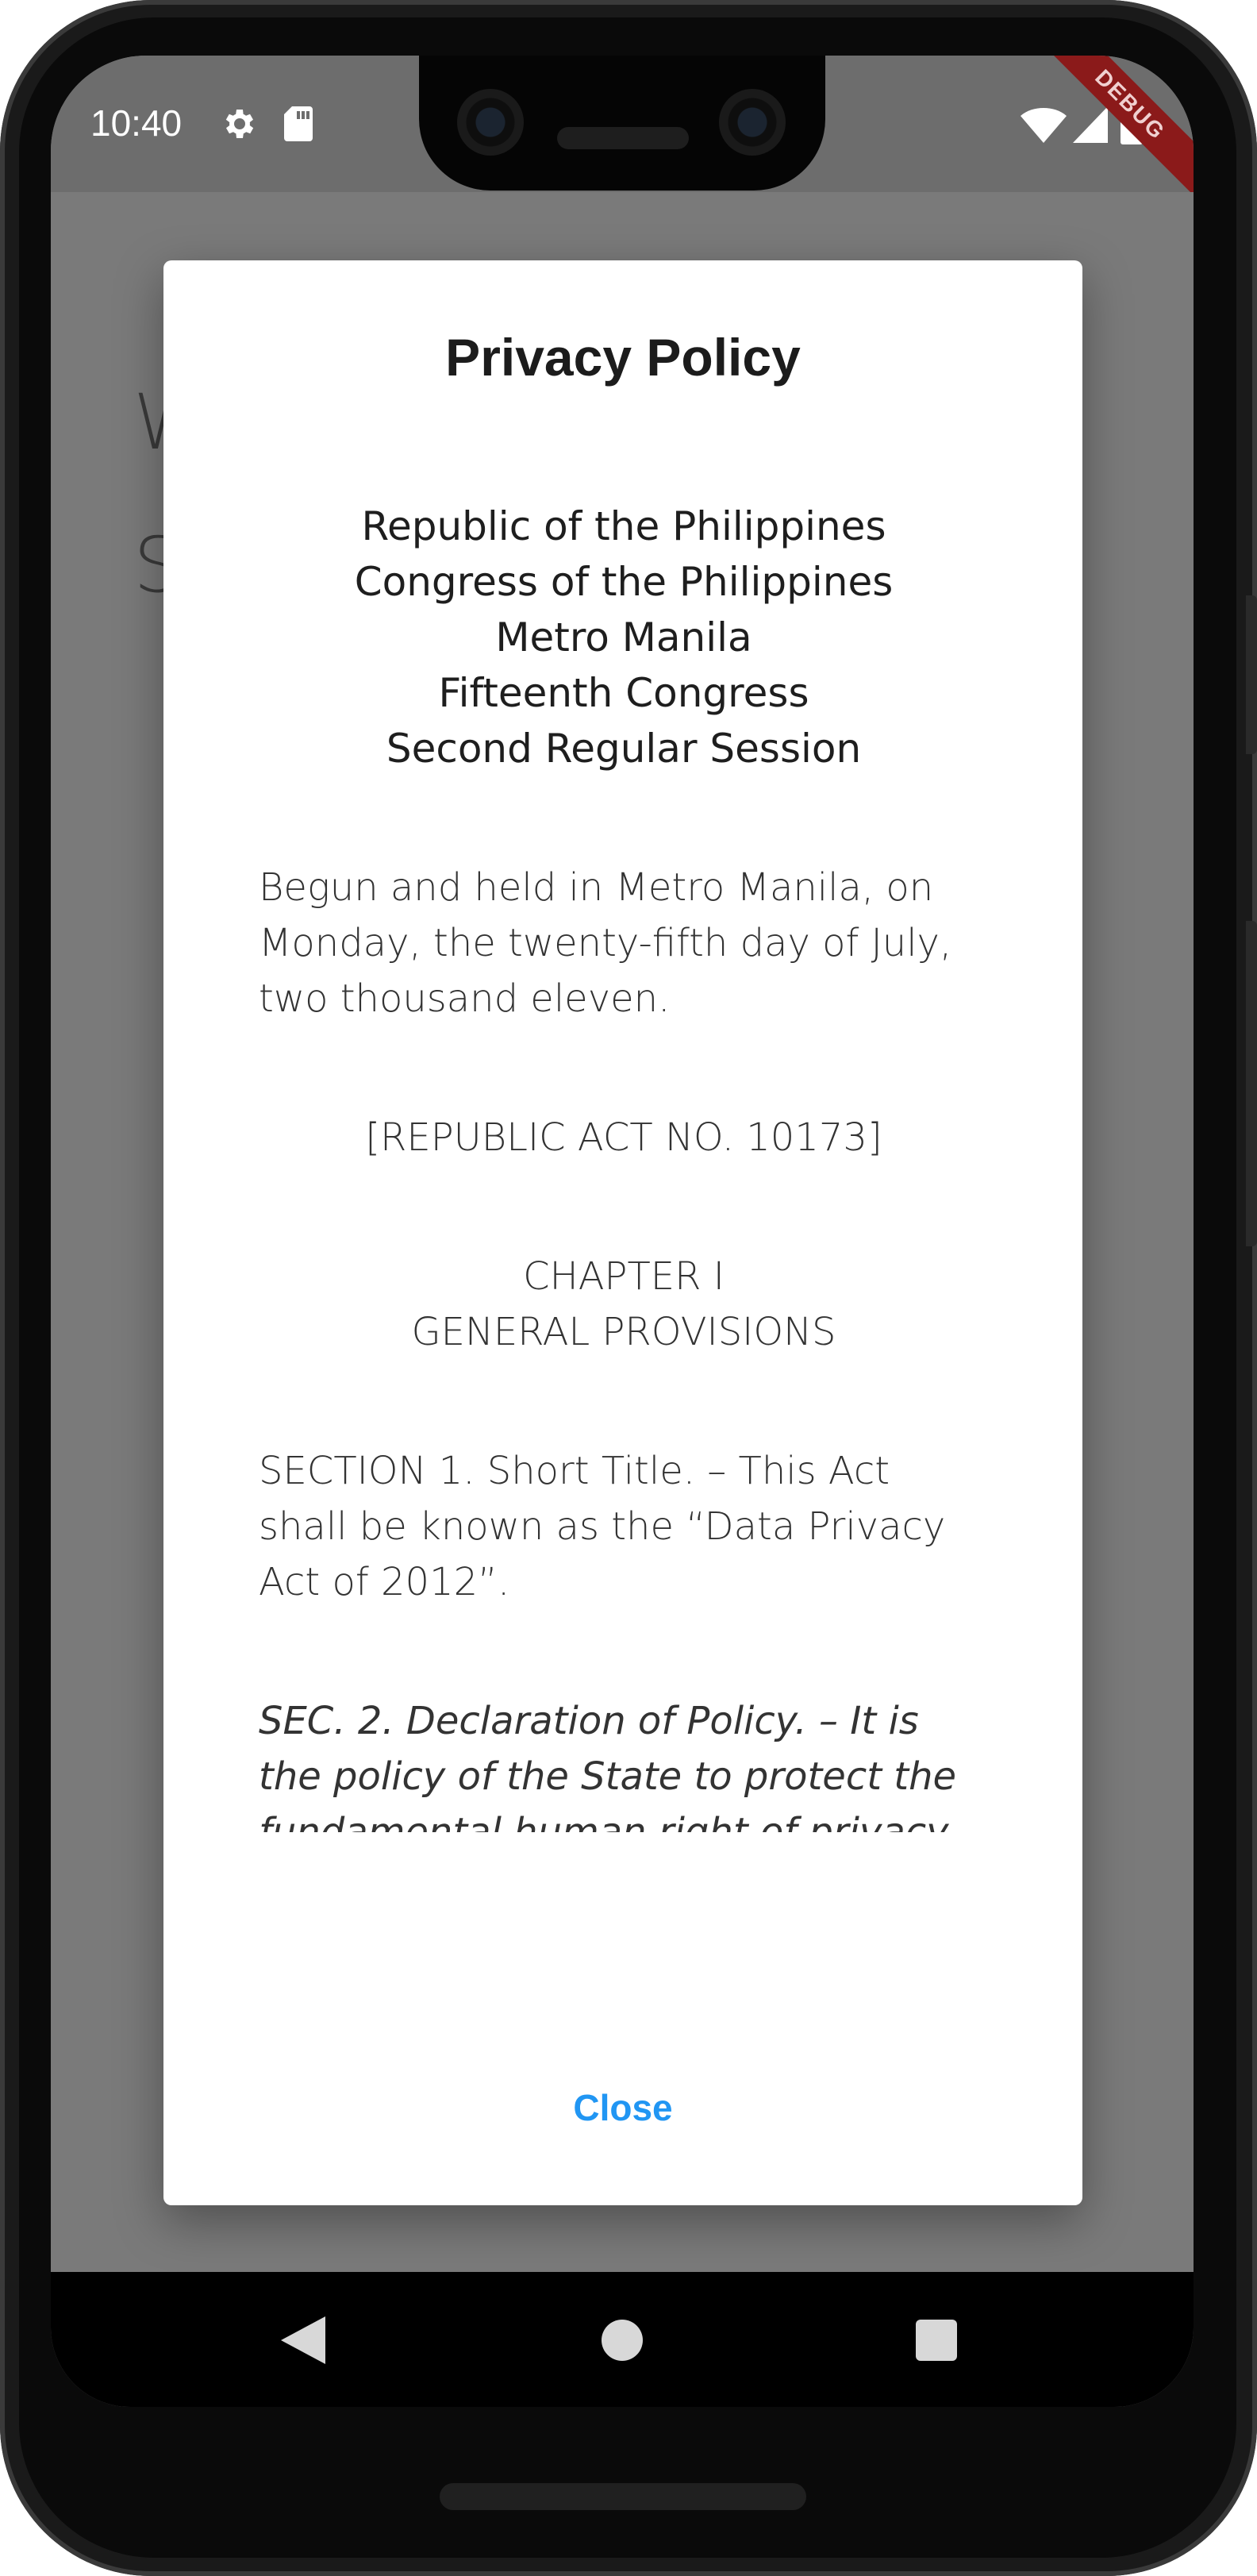  I want to click on home-icon, so click(622, 2340).